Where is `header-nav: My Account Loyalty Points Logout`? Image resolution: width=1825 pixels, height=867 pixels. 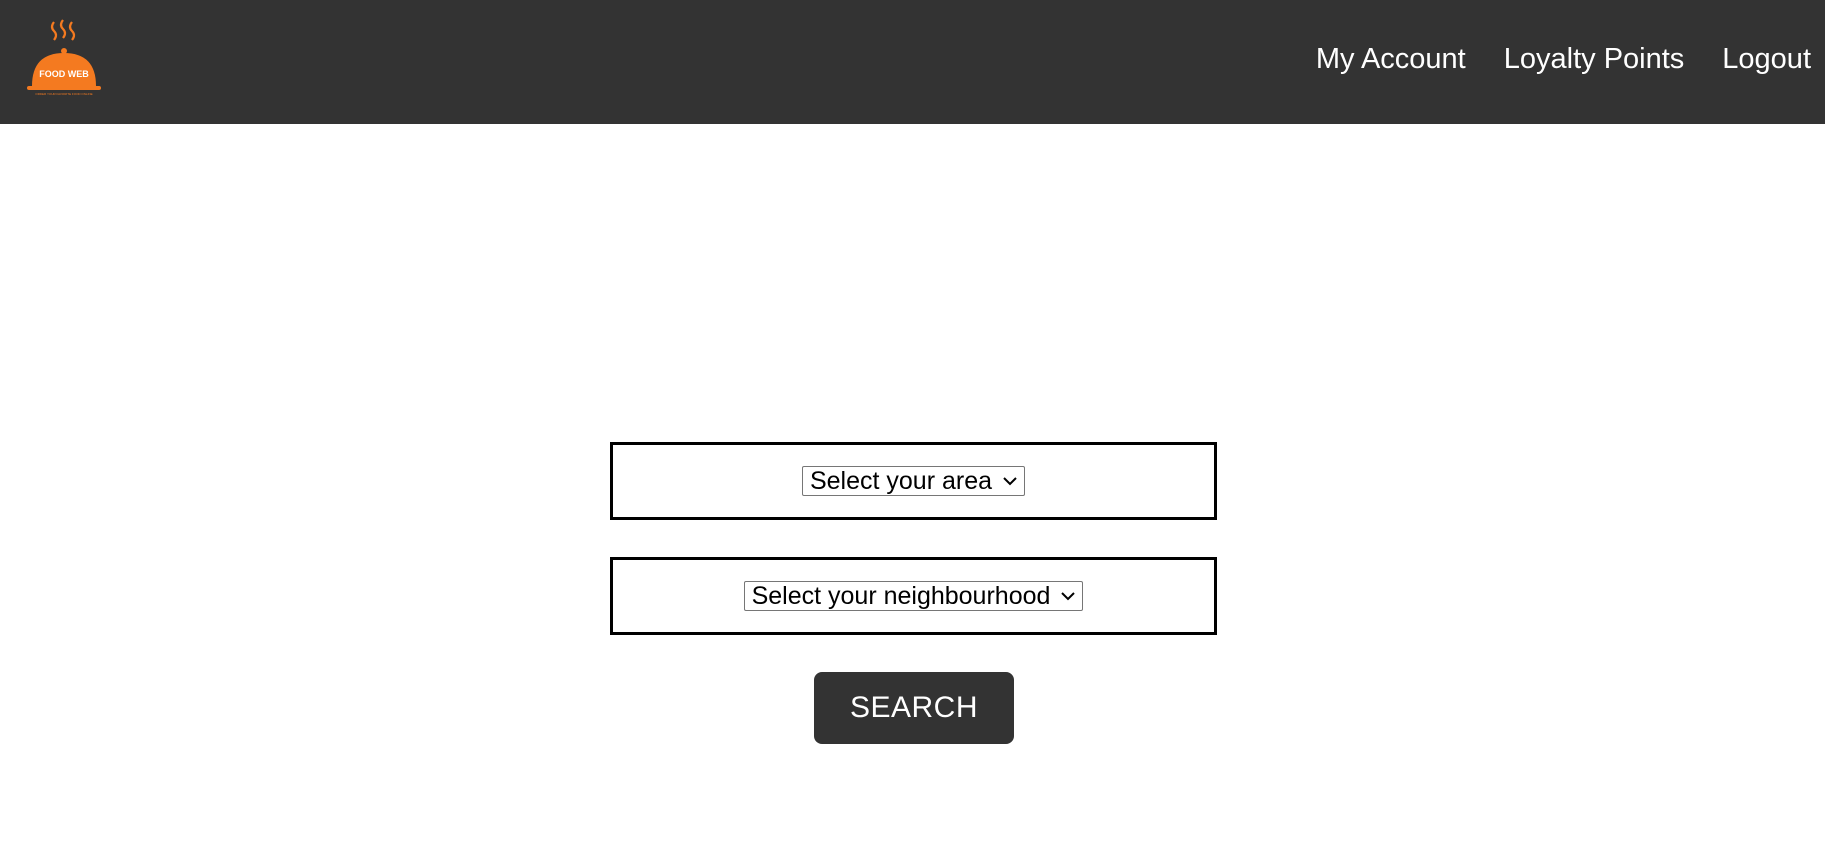
header-nav: My Account Loyalty Points Logout is located at coordinates (1563, 59).